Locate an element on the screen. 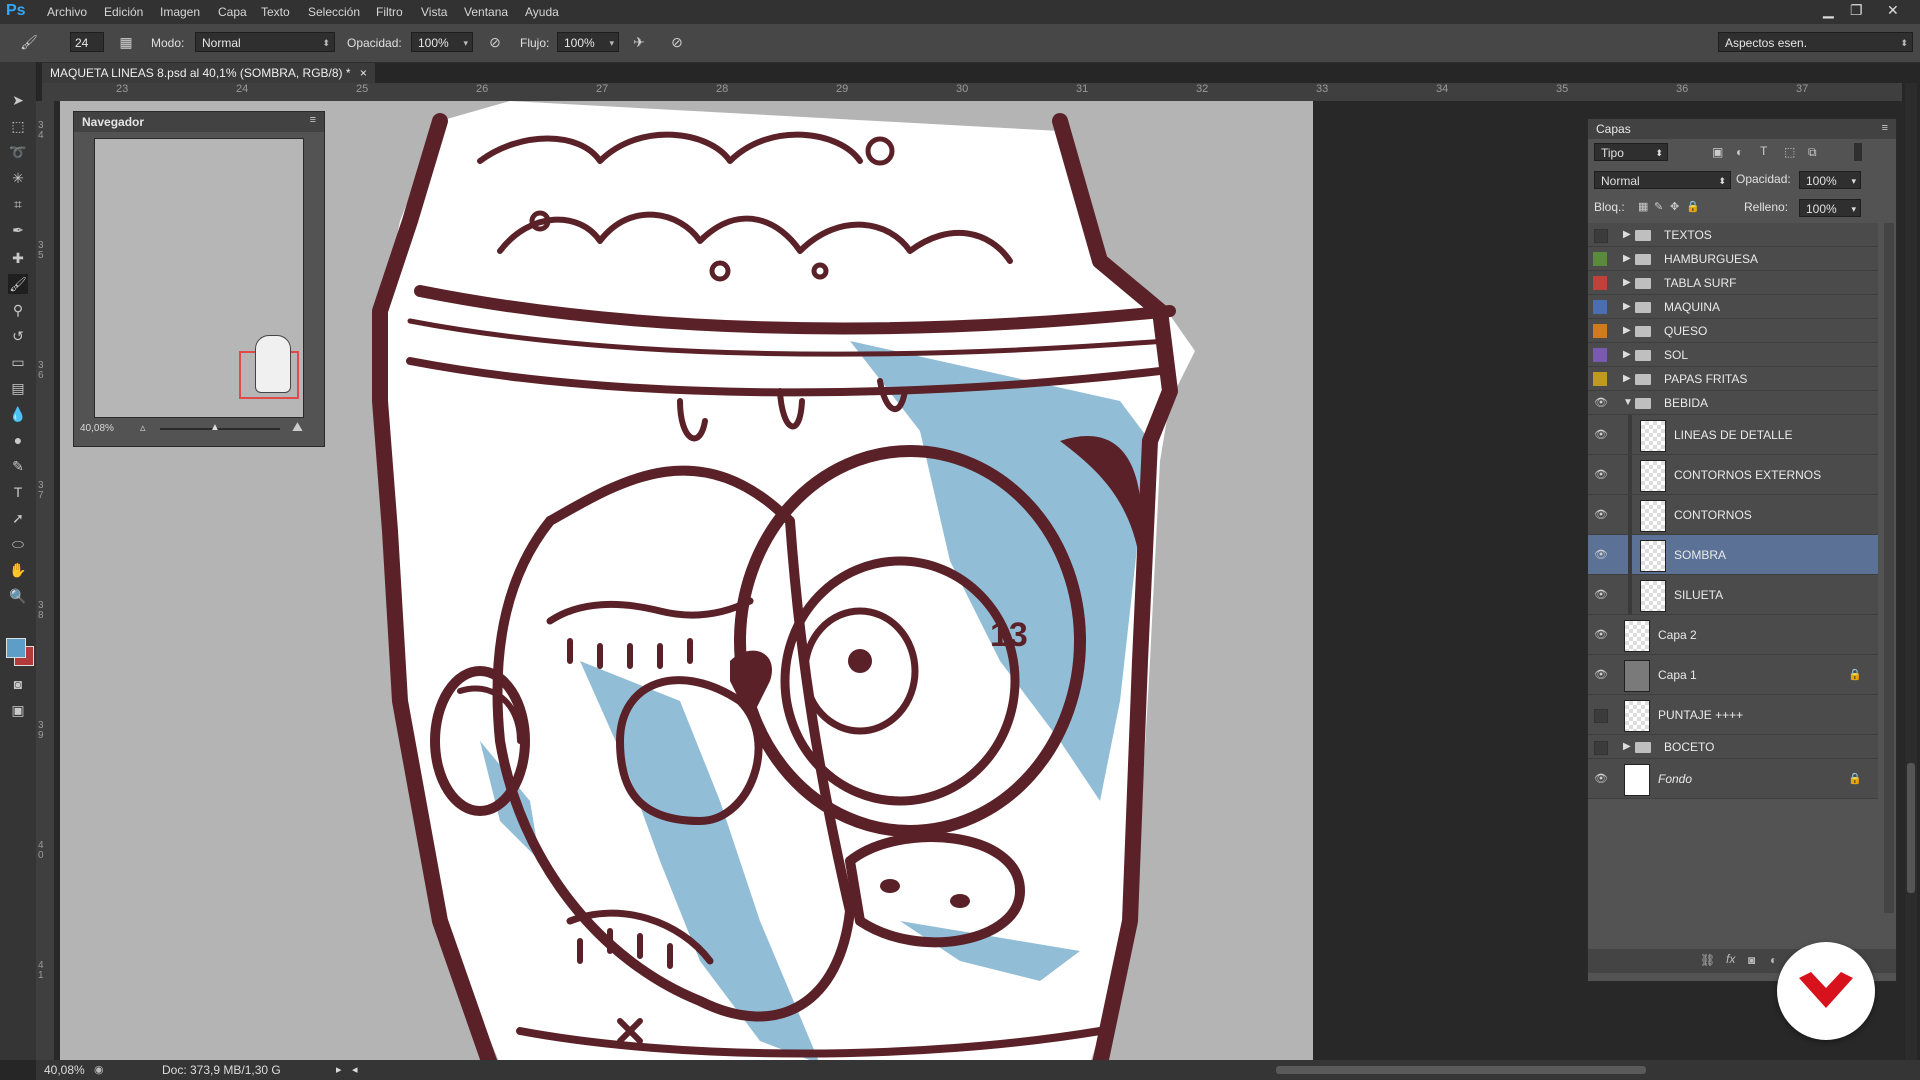  lock-all-icon: 🔒 is located at coordinates (1693, 206).